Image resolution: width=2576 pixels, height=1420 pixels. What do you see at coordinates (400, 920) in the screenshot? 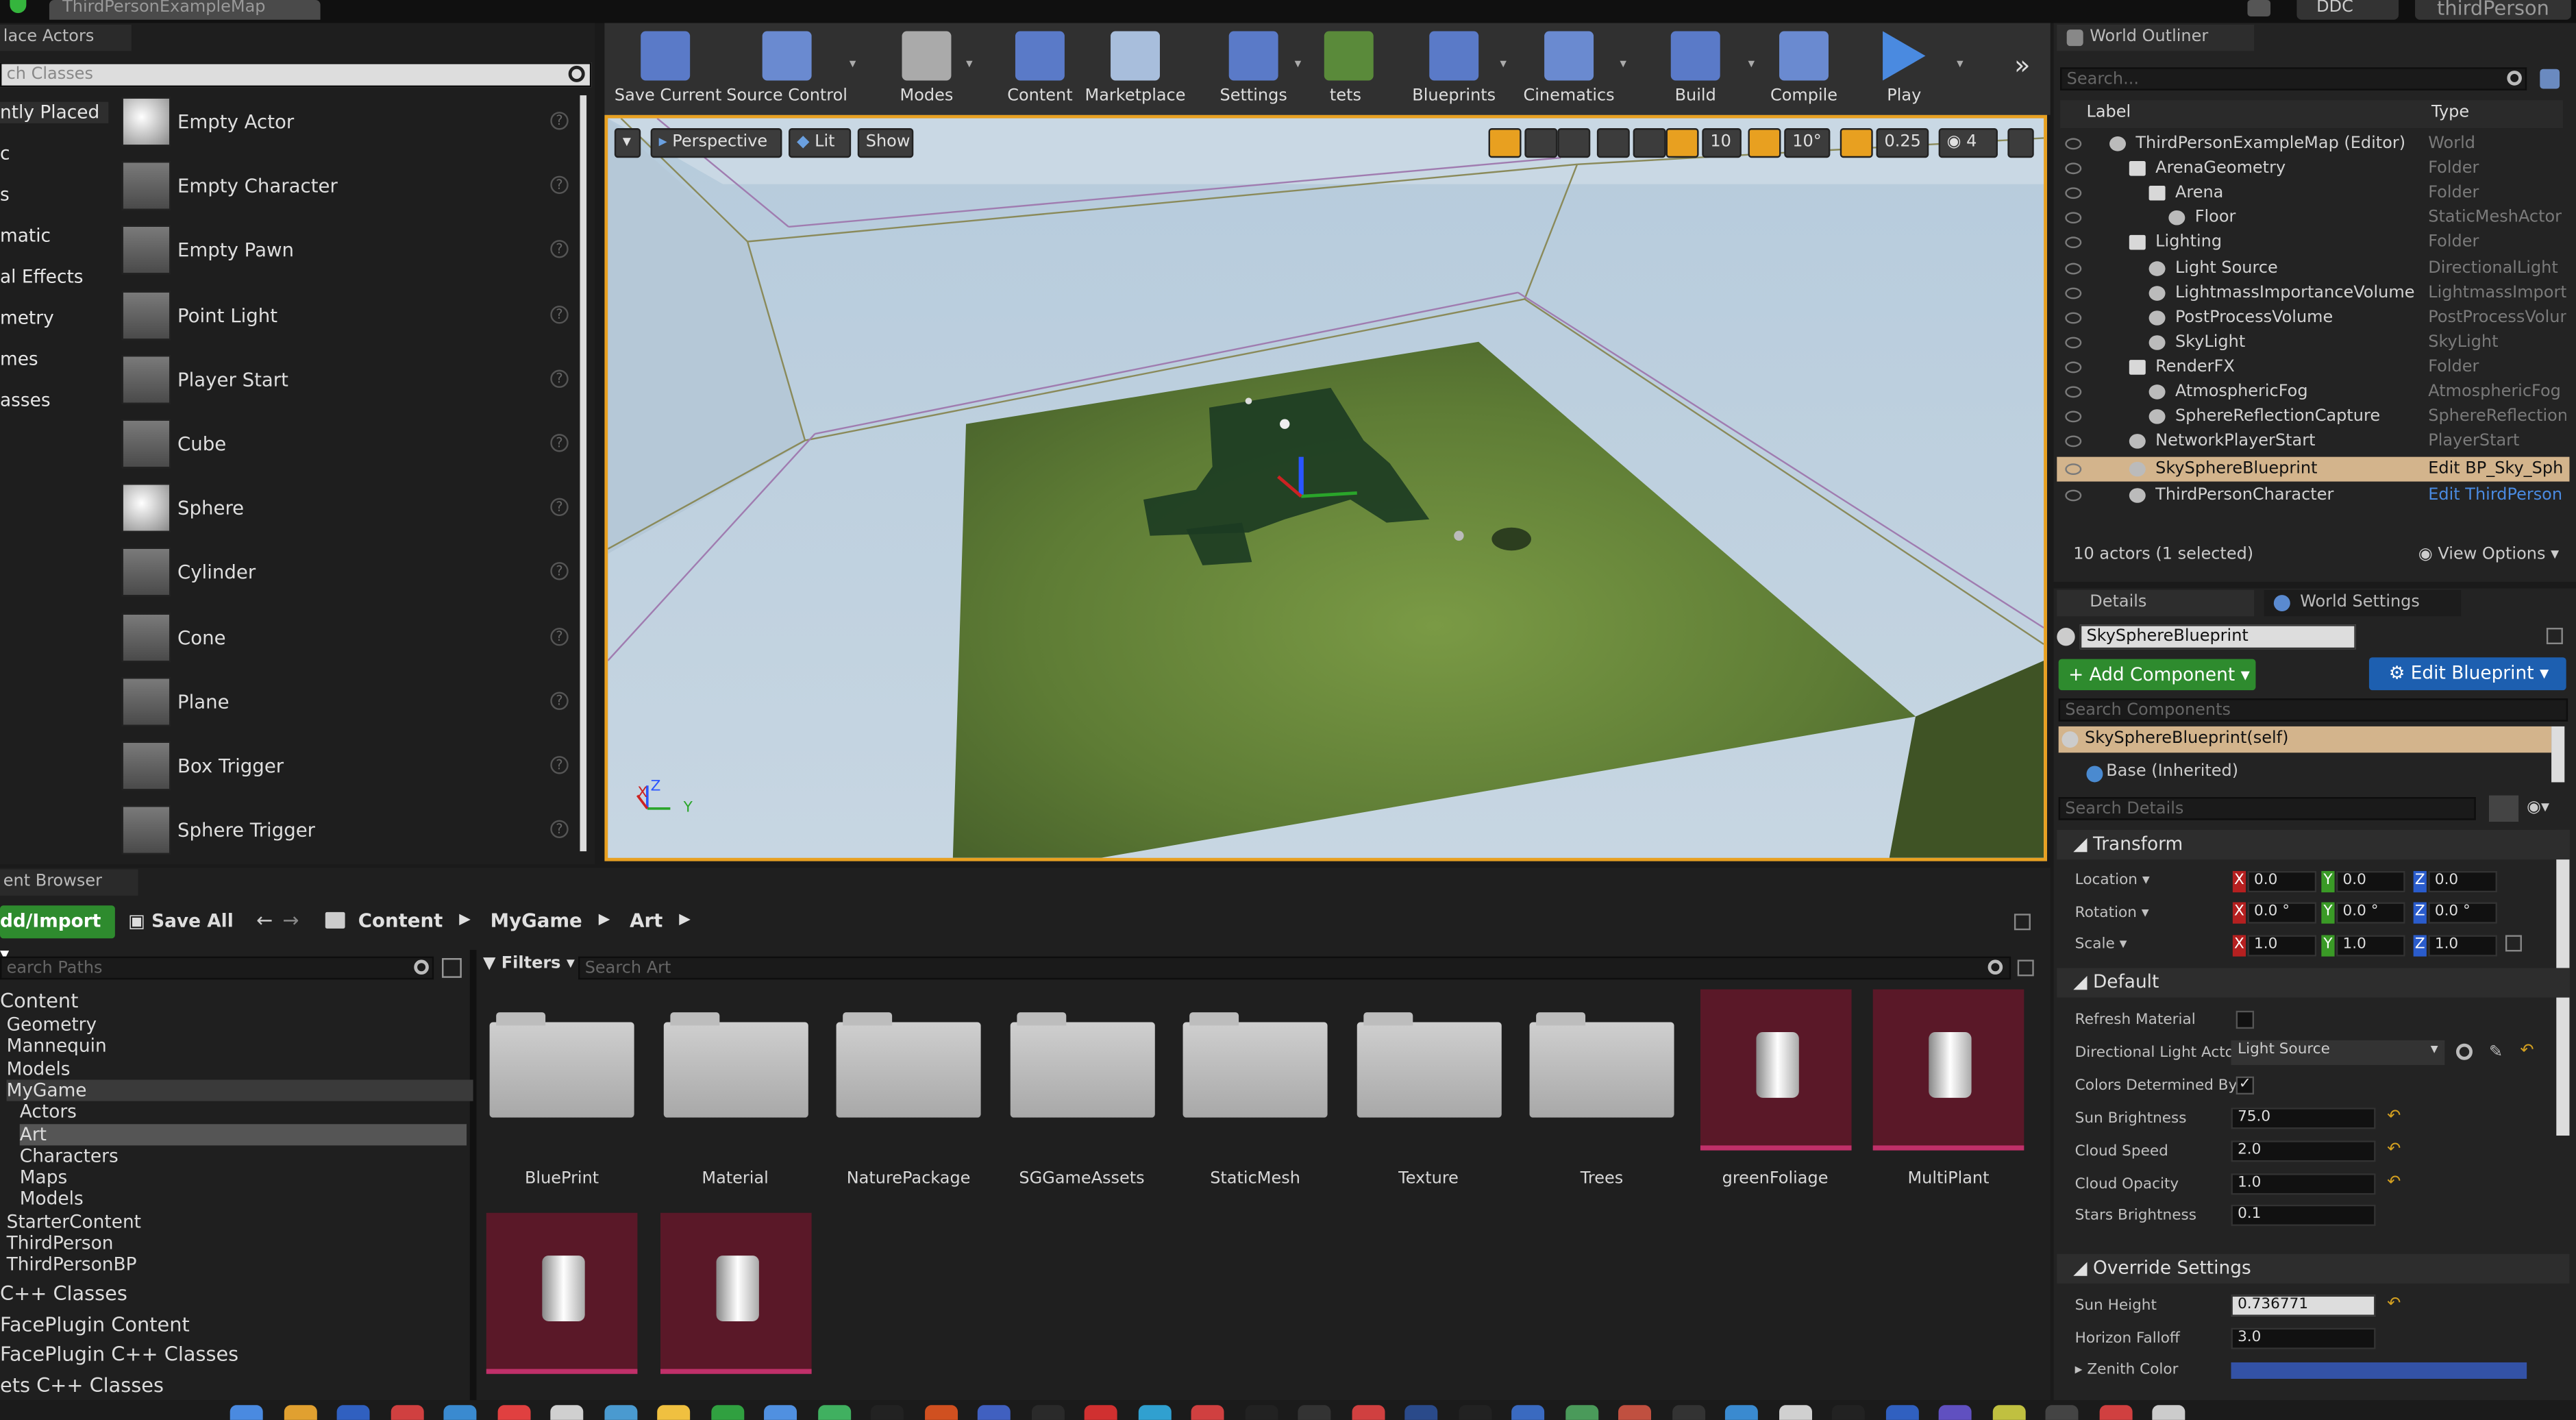
I see `breadcrumb-item: Content` at bounding box center [400, 920].